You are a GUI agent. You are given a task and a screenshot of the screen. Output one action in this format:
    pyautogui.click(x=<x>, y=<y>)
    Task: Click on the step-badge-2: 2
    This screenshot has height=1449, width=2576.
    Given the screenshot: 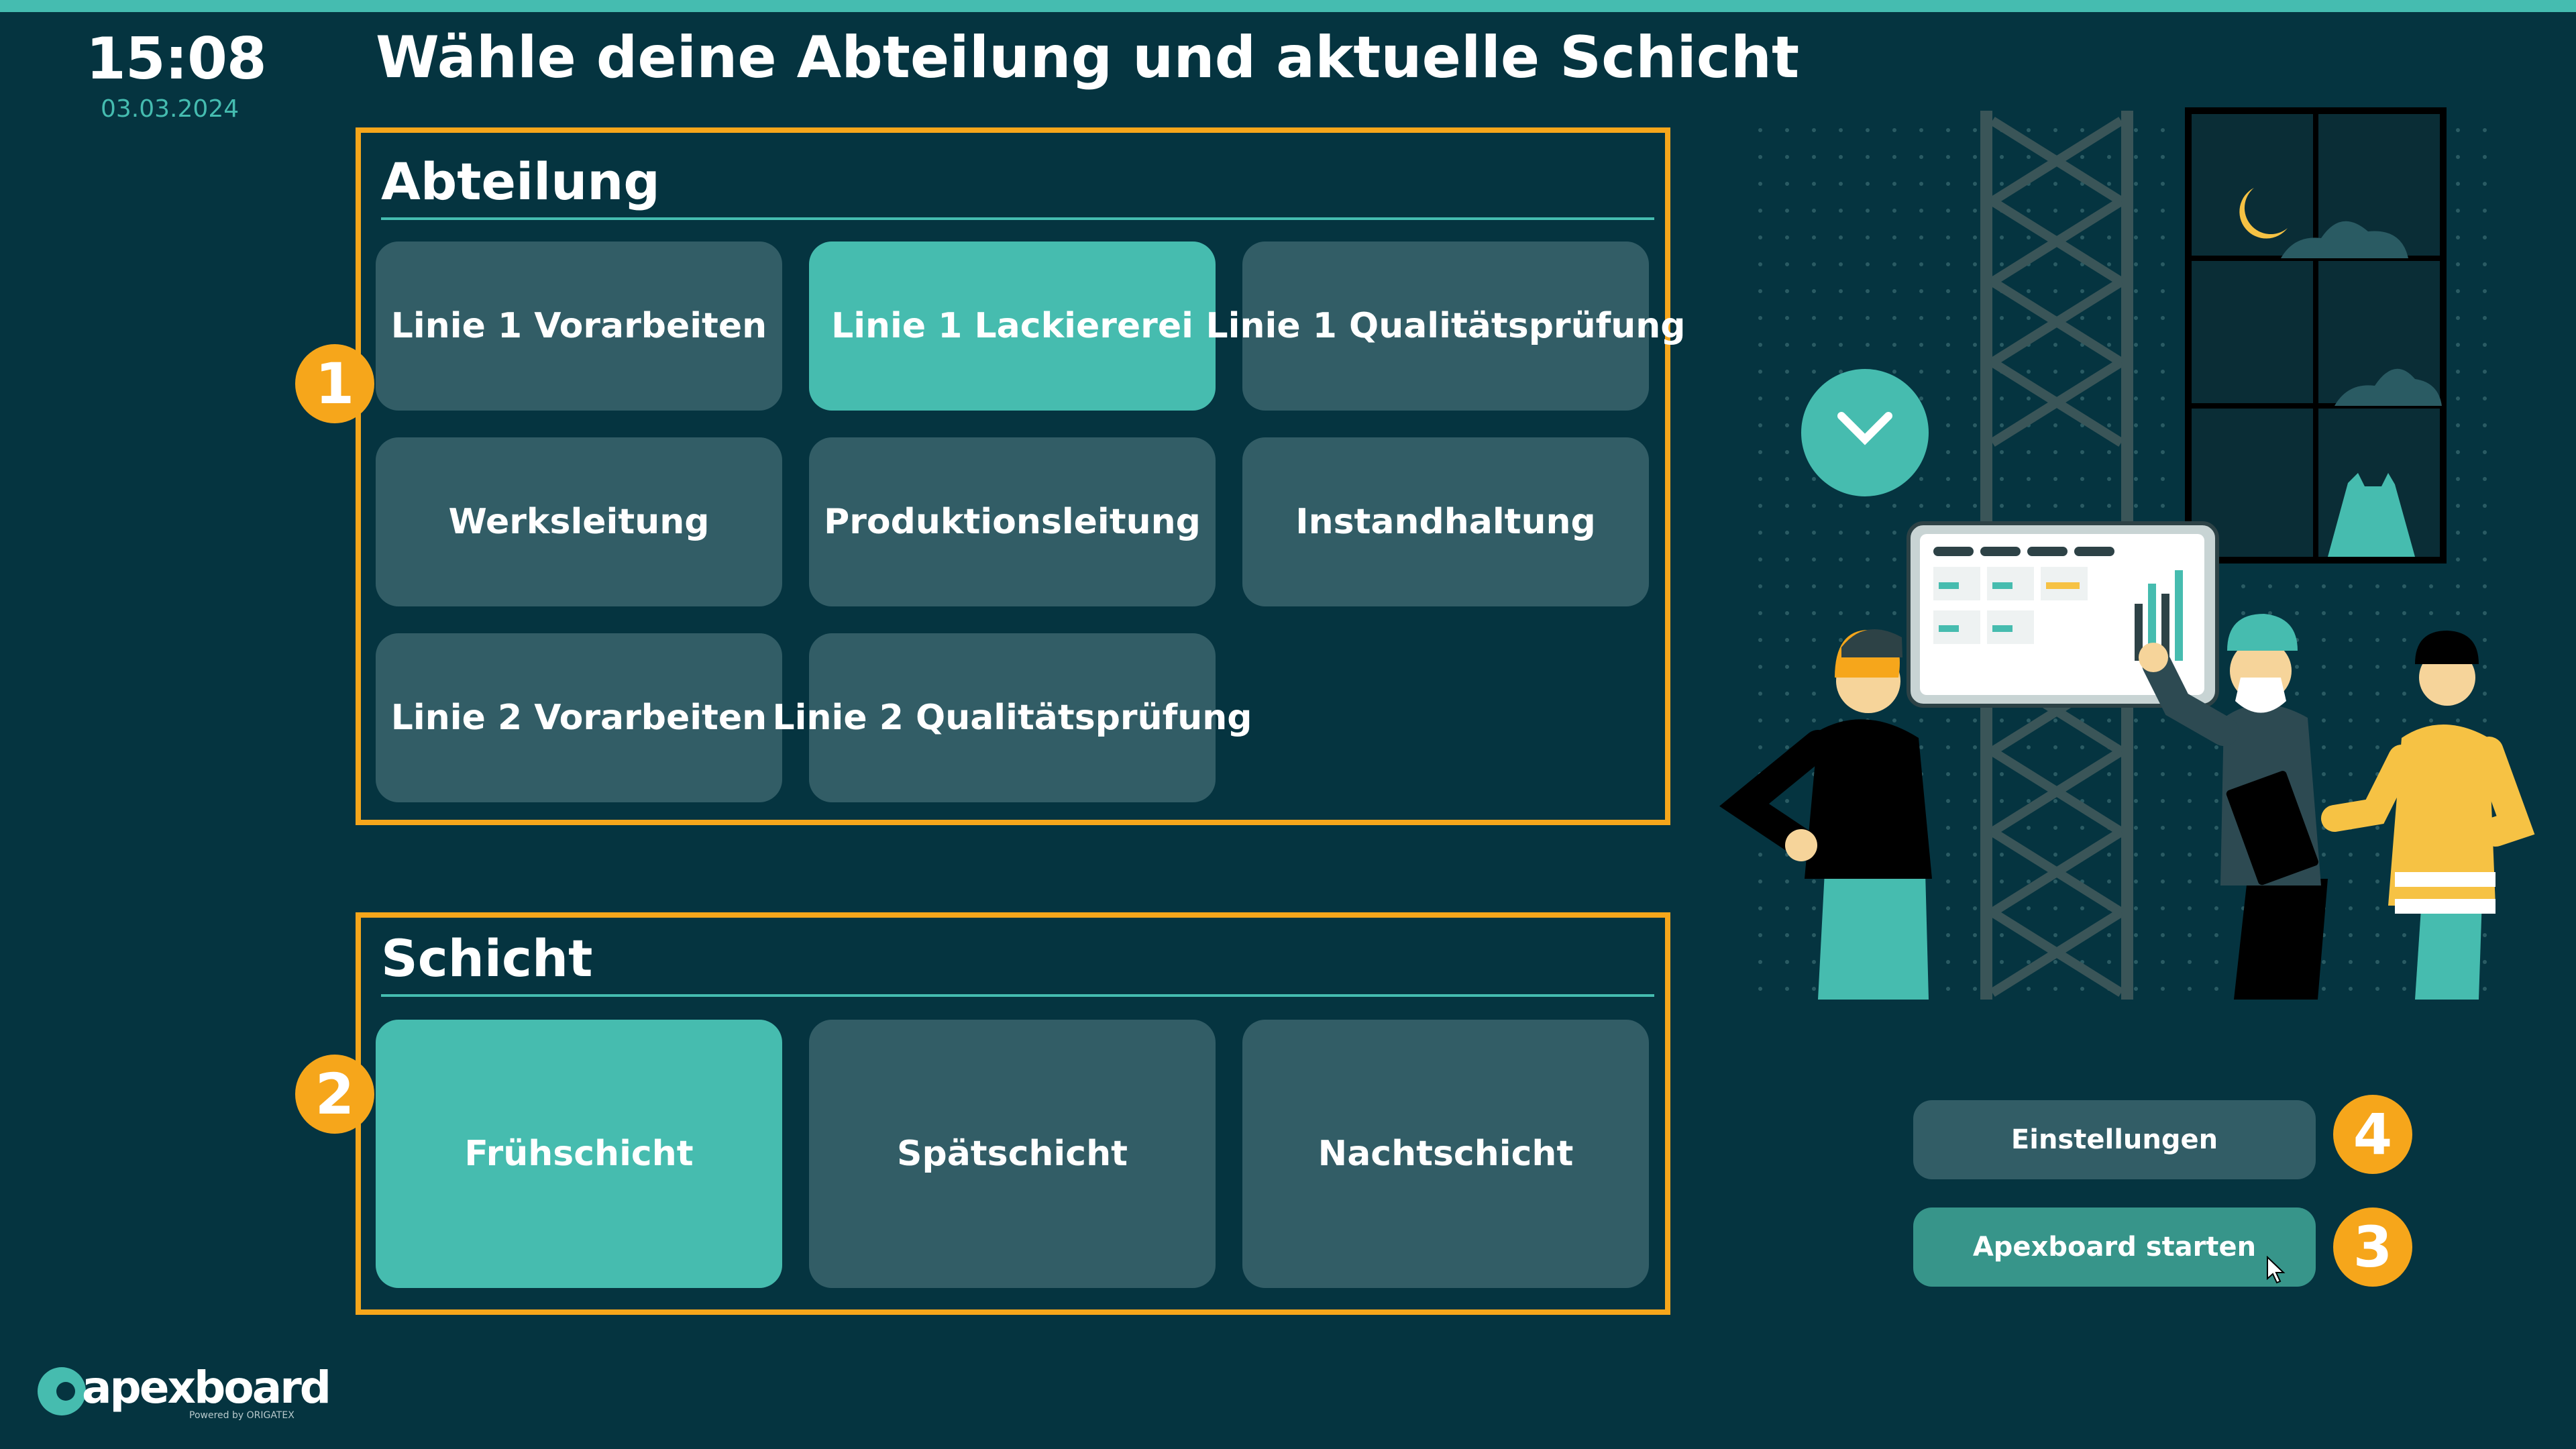 What is the action you would take?
    pyautogui.click(x=334, y=1094)
    